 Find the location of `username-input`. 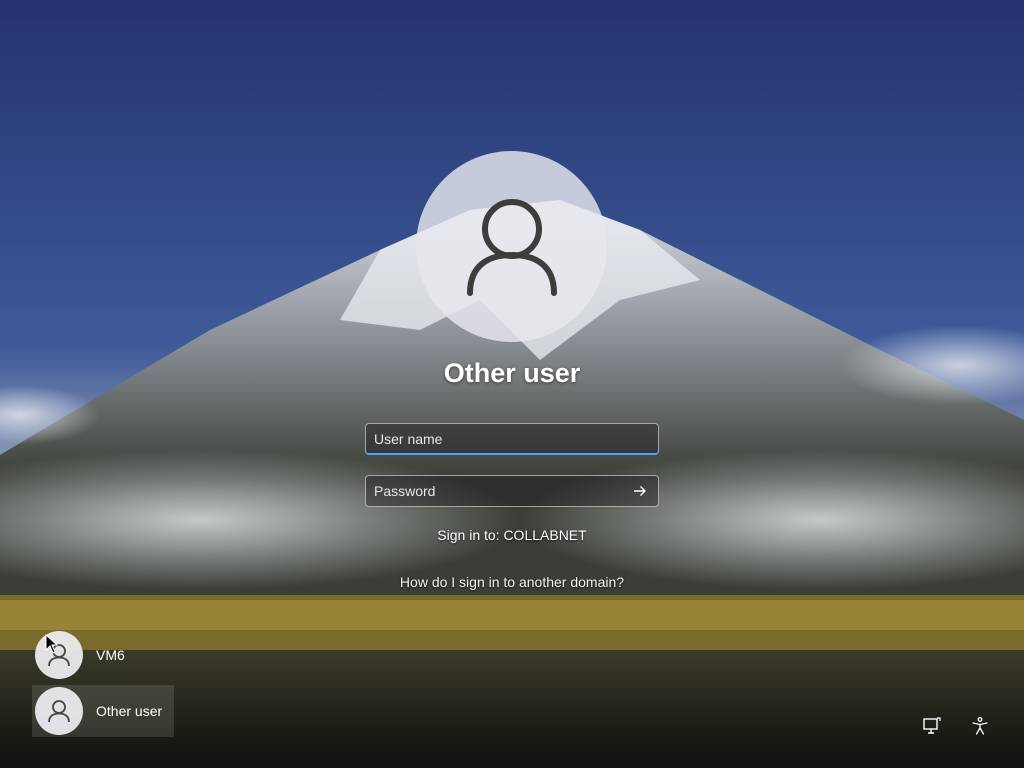

username-input is located at coordinates (512, 438).